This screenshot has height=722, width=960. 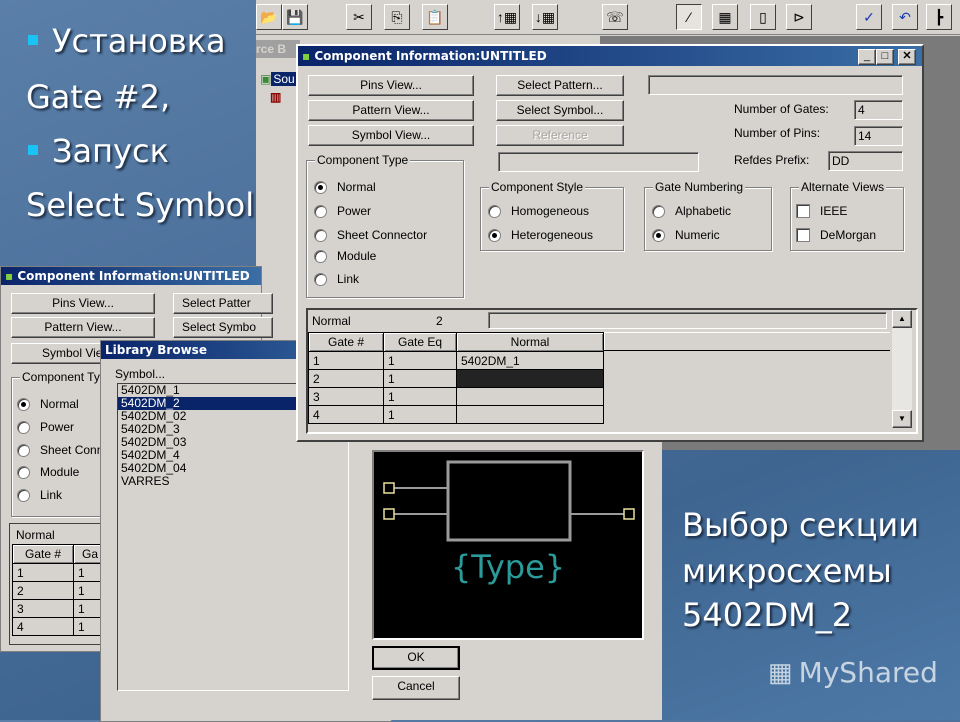 What do you see at coordinates (775, 85) in the screenshot?
I see `pattern-name-field` at bounding box center [775, 85].